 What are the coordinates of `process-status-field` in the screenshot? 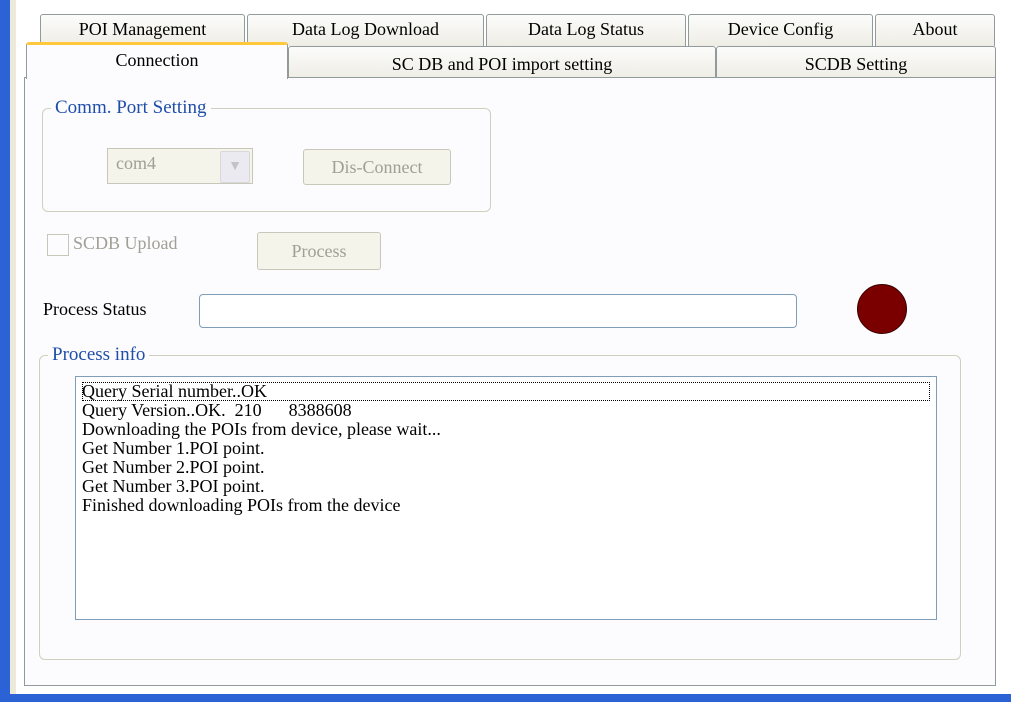 It's located at (498, 311).